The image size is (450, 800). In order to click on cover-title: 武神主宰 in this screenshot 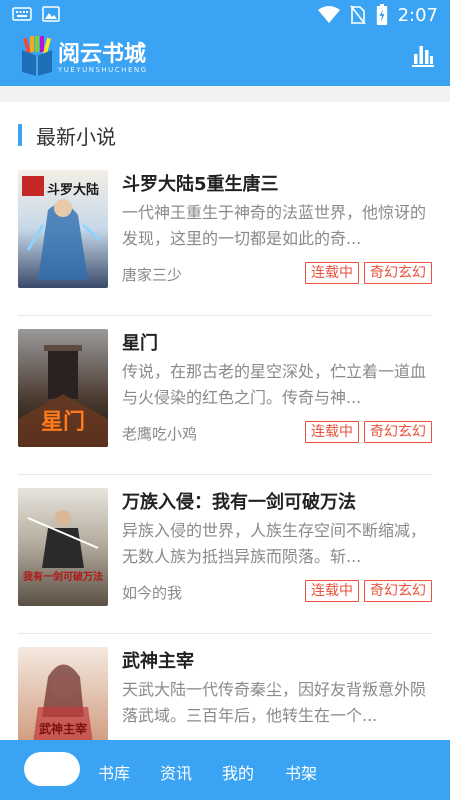, I will do `click(63, 728)`.